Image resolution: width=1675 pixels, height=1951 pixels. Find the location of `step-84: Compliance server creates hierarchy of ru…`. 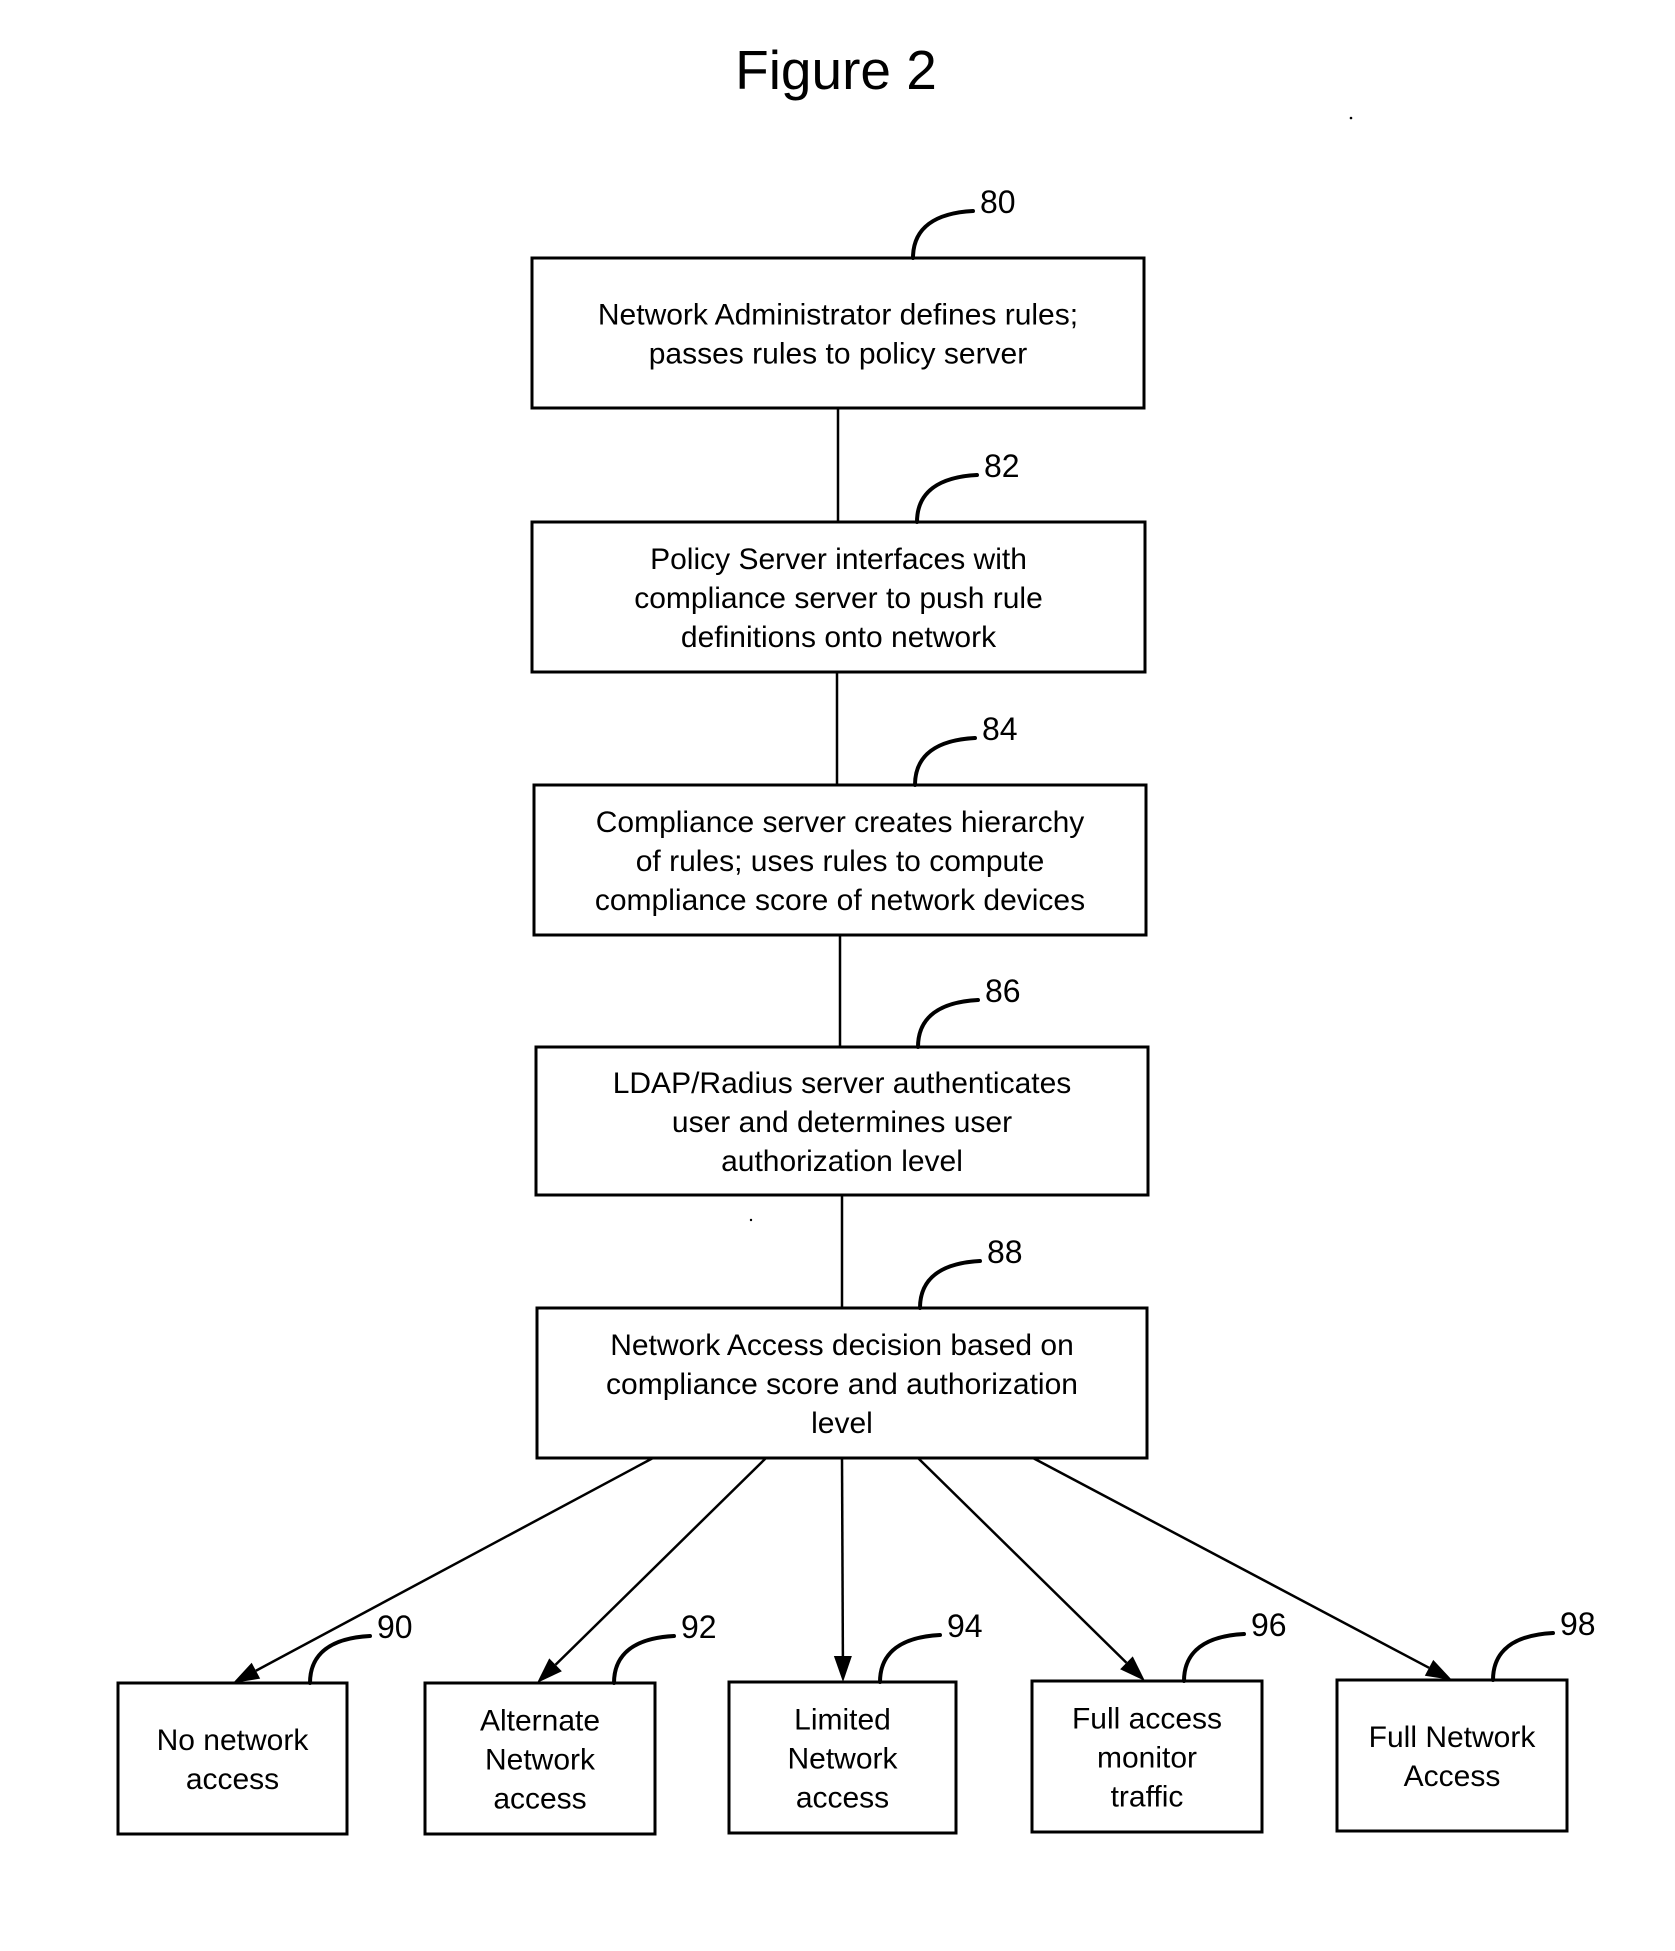

step-84: Compliance server creates hierarchy of ru… is located at coordinates (840, 824).